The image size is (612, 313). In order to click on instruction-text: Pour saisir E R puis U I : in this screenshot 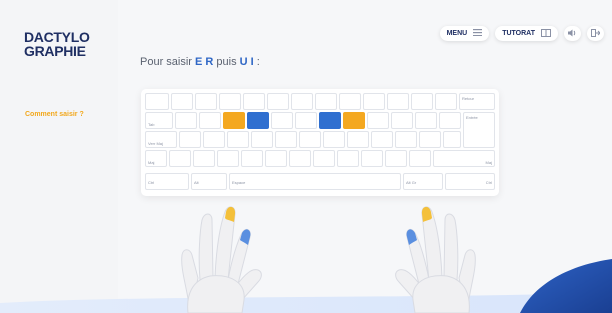, I will do `click(200, 62)`.